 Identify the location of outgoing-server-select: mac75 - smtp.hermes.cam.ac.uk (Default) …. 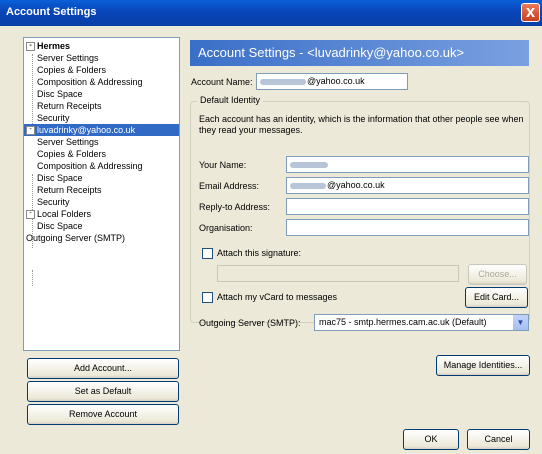
(421, 322).